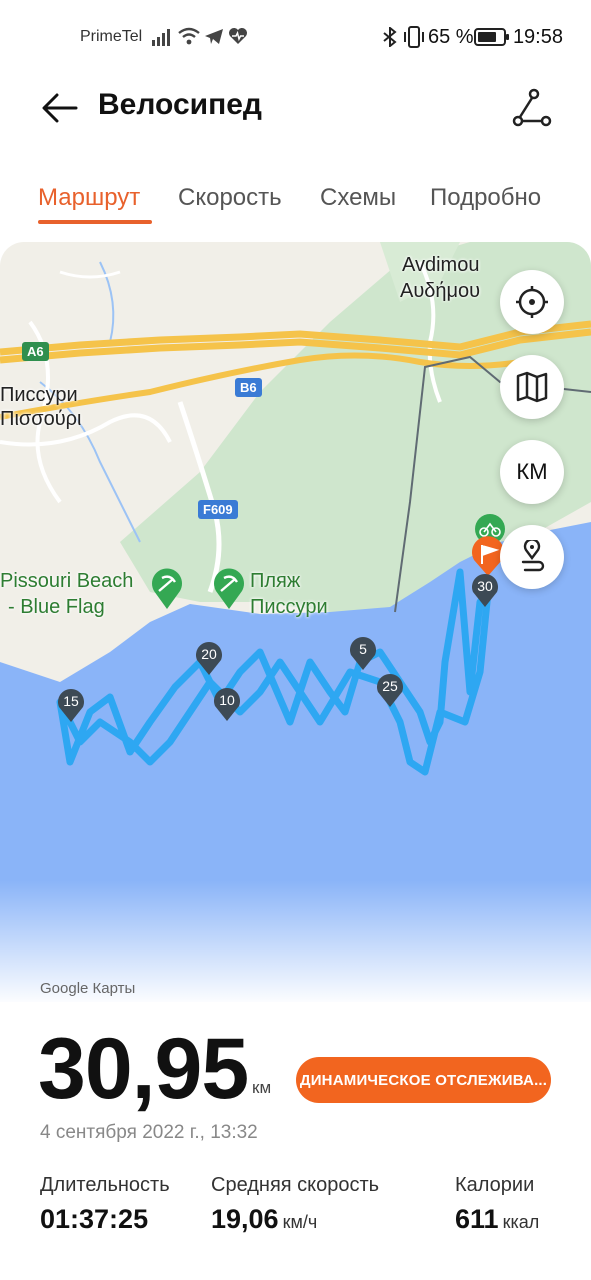 This screenshot has height=1280, width=591. What do you see at coordinates (295, 1185) in the screenshot?
I see `avg-speed-label: Средняя скорость` at bounding box center [295, 1185].